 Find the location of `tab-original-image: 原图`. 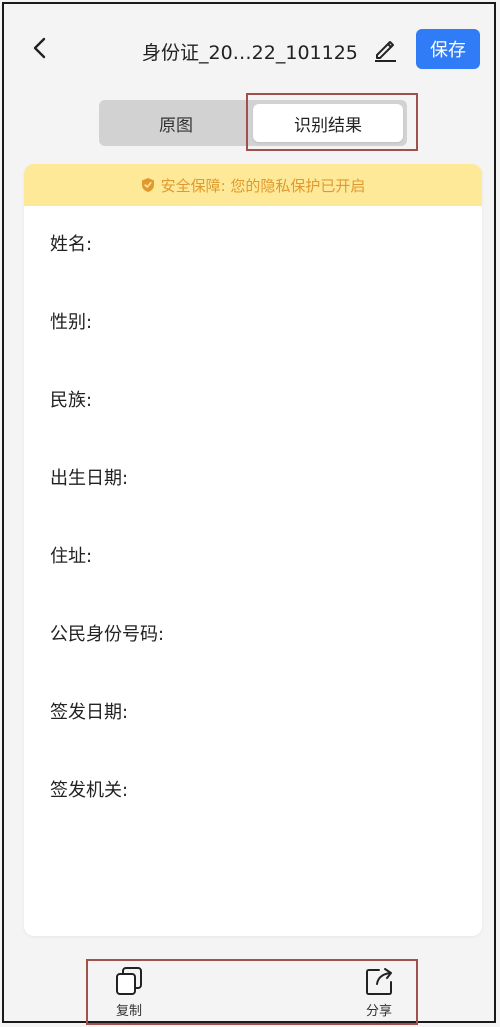

tab-original-image: 原图 is located at coordinates (176, 123).